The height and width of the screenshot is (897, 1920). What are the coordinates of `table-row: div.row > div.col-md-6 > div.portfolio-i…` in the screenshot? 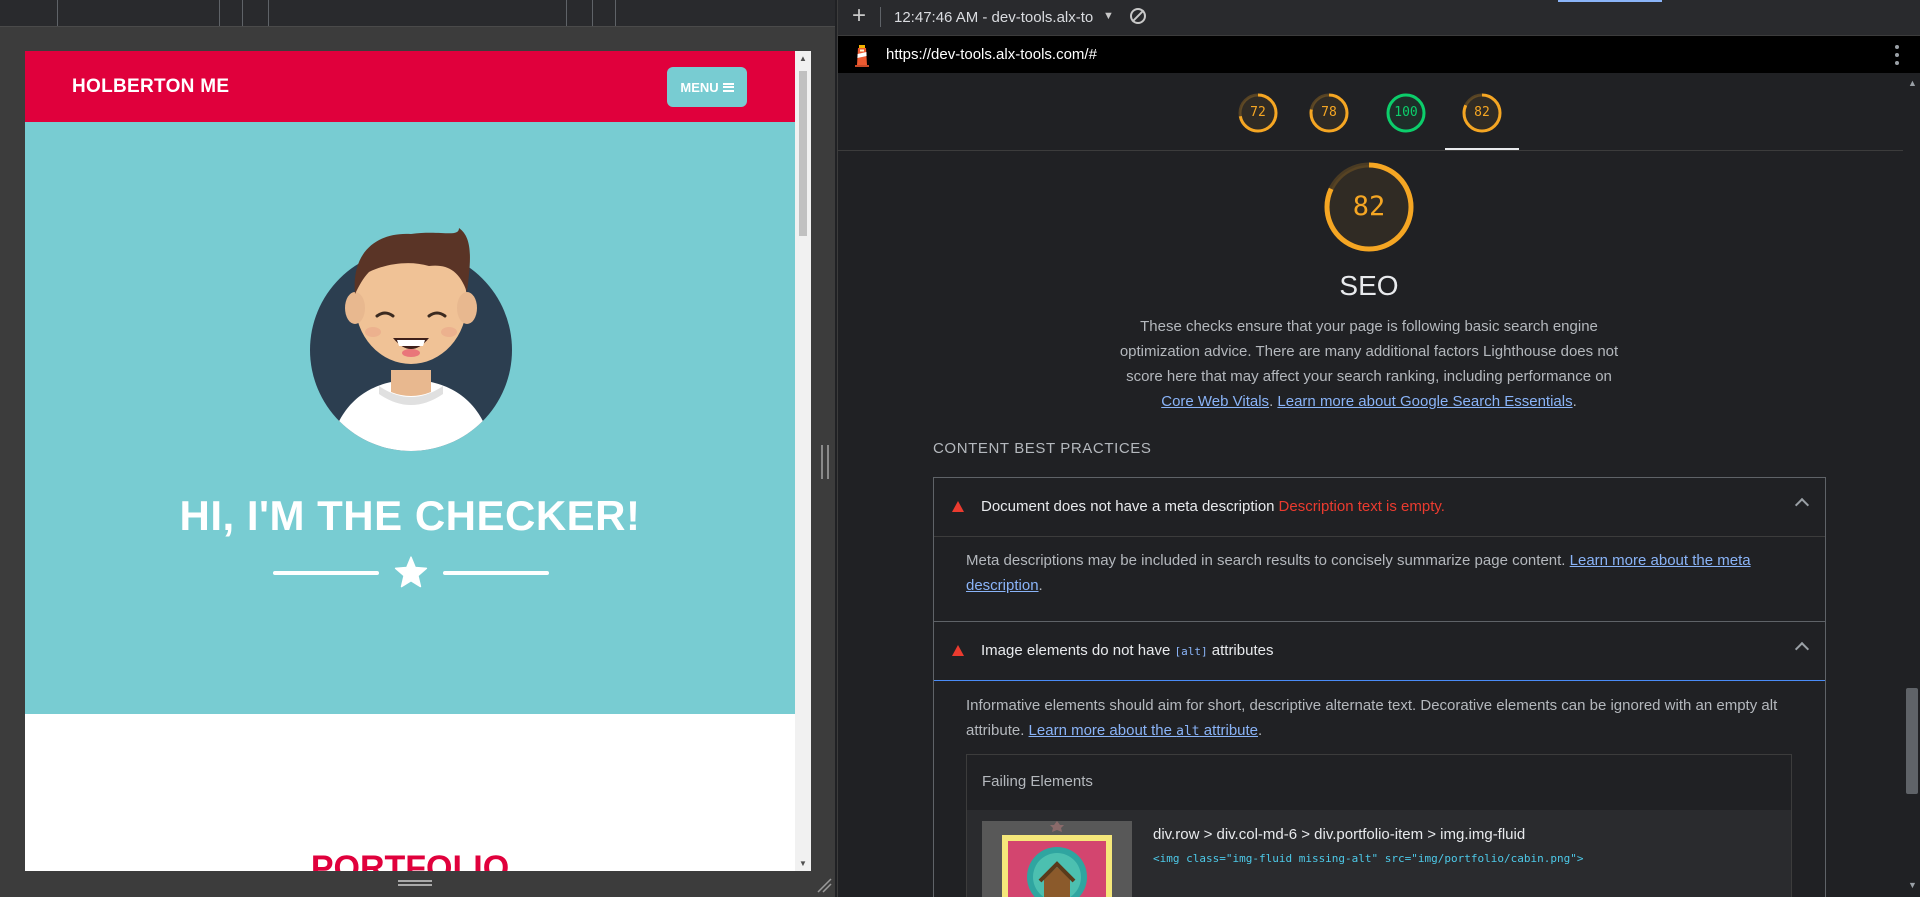 It's located at (1379, 853).